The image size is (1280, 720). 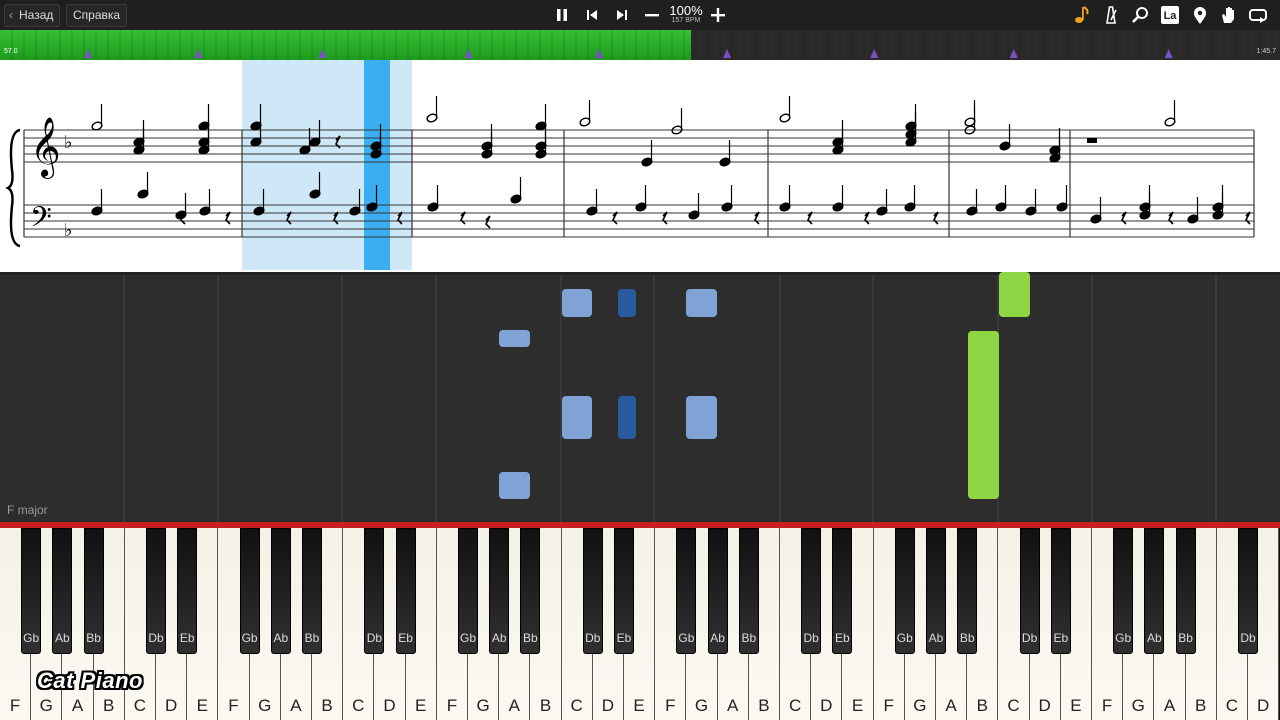 What do you see at coordinates (718, 15) in the screenshot?
I see `plus-icon` at bounding box center [718, 15].